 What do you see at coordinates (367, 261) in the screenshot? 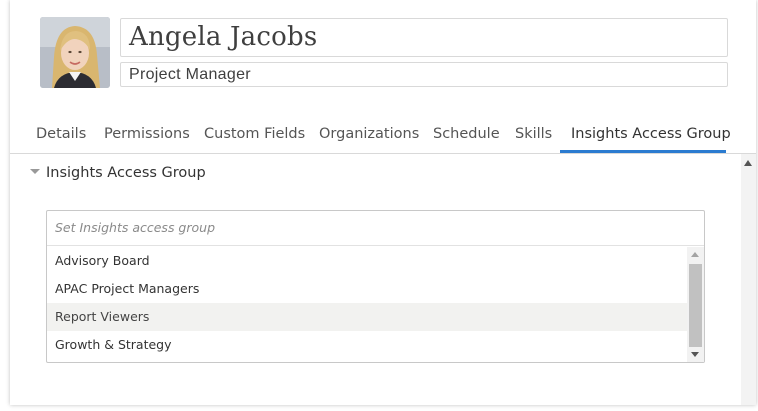
I see `option-advisory-board: Advisory Board` at bounding box center [367, 261].